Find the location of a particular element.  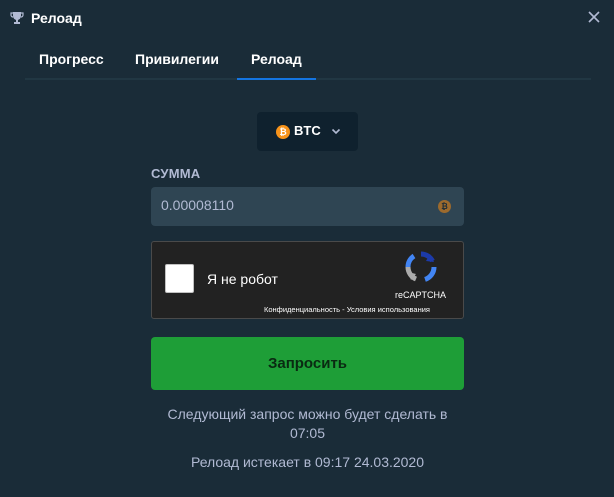

modal-title: Релоад is located at coordinates (56, 18).